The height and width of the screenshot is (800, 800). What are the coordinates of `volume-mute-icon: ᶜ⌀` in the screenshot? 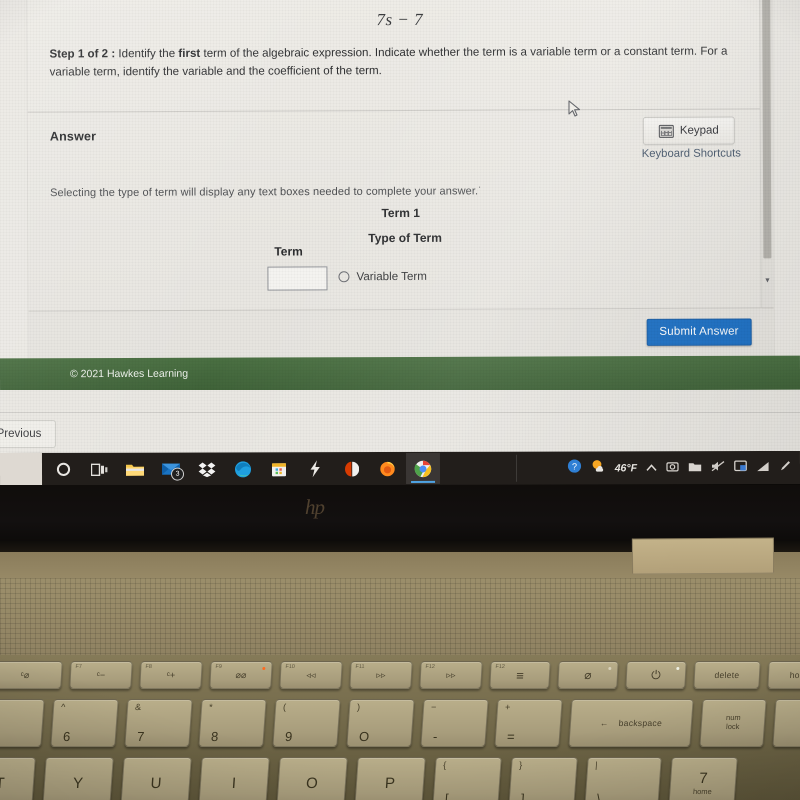 It's located at (25, 674).